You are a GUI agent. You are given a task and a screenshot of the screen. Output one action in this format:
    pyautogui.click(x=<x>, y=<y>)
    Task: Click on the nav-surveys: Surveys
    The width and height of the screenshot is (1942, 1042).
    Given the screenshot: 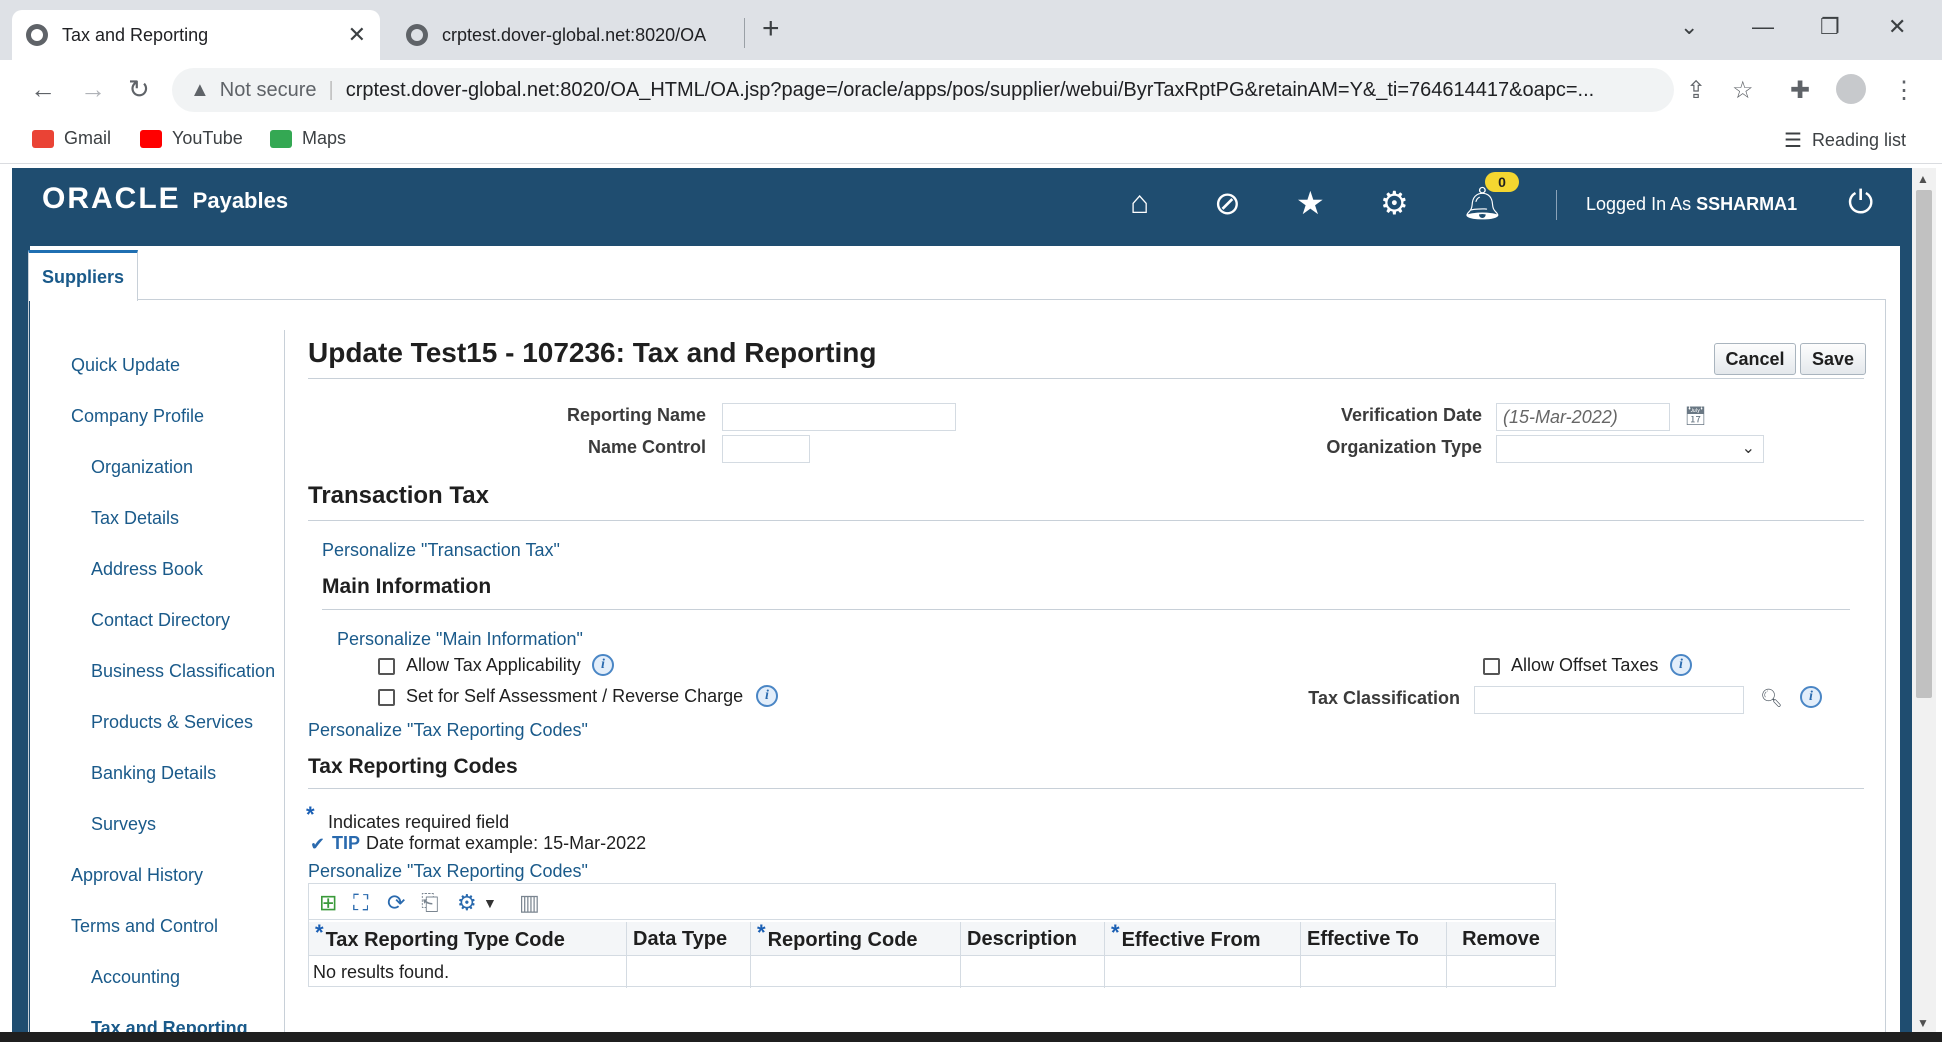 What is the action you would take?
    pyautogui.click(x=123, y=824)
    